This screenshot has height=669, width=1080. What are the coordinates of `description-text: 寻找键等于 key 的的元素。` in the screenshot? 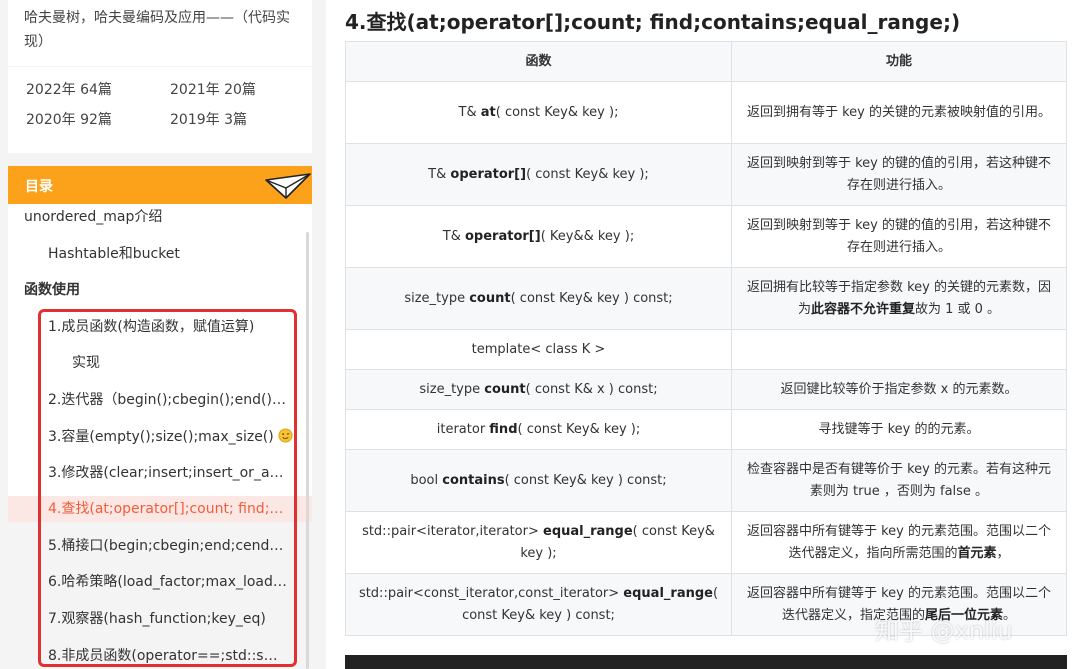 It's located at (899, 429).